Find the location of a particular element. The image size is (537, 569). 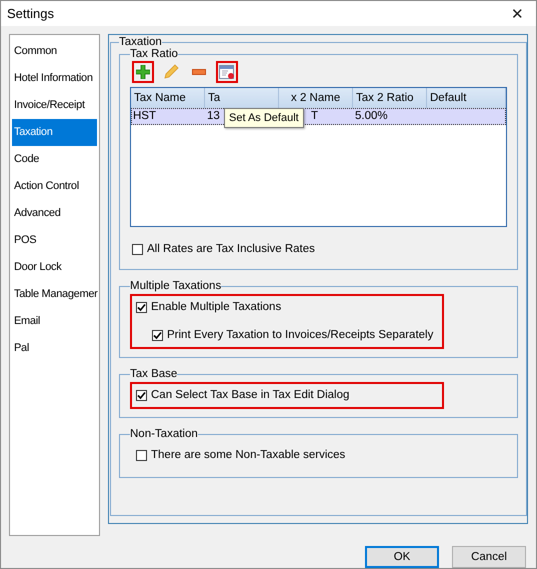

group-label: Tax Base is located at coordinates (154, 374).